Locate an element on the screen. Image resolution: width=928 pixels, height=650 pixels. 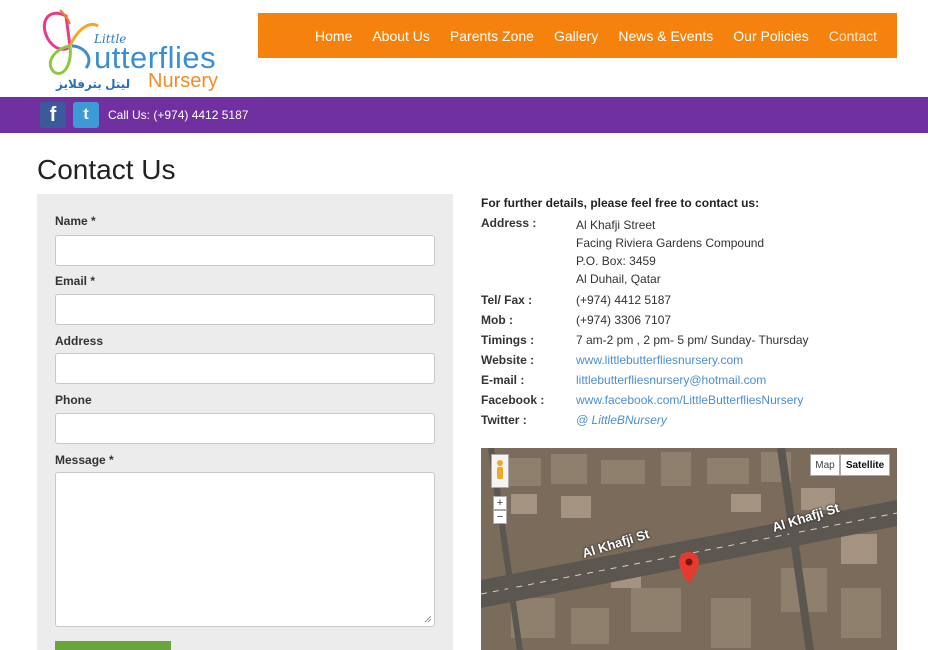
tel-key: Tel/ Fax : is located at coordinates (507, 300).